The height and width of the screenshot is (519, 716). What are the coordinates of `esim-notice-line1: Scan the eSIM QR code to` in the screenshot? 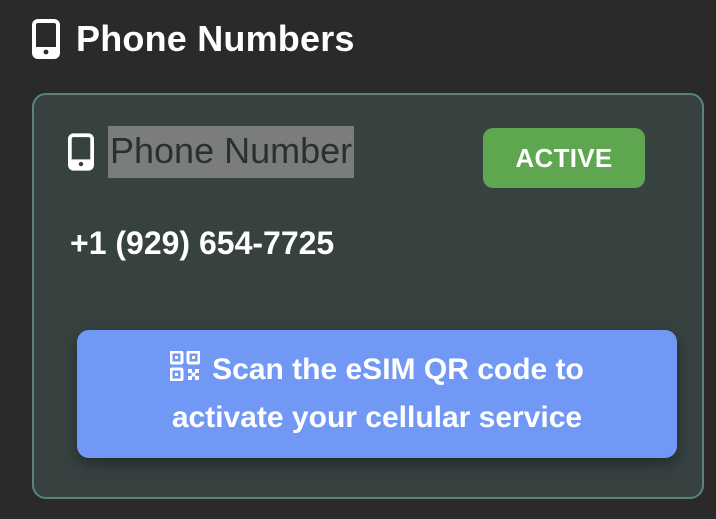 It's located at (398, 369).